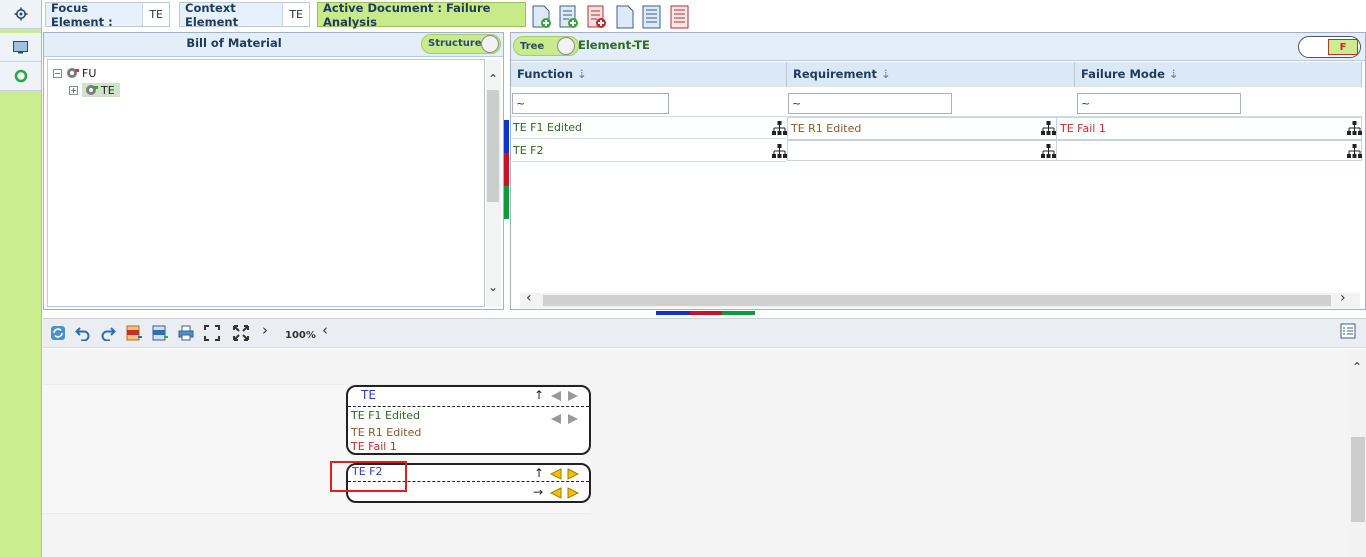  What do you see at coordinates (108, 333) in the screenshot?
I see `redo-icon` at bounding box center [108, 333].